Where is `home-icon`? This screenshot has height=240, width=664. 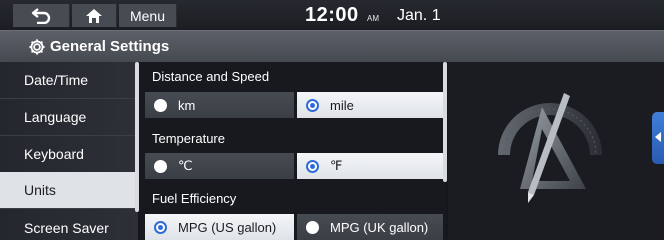 home-icon is located at coordinates (94, 15).